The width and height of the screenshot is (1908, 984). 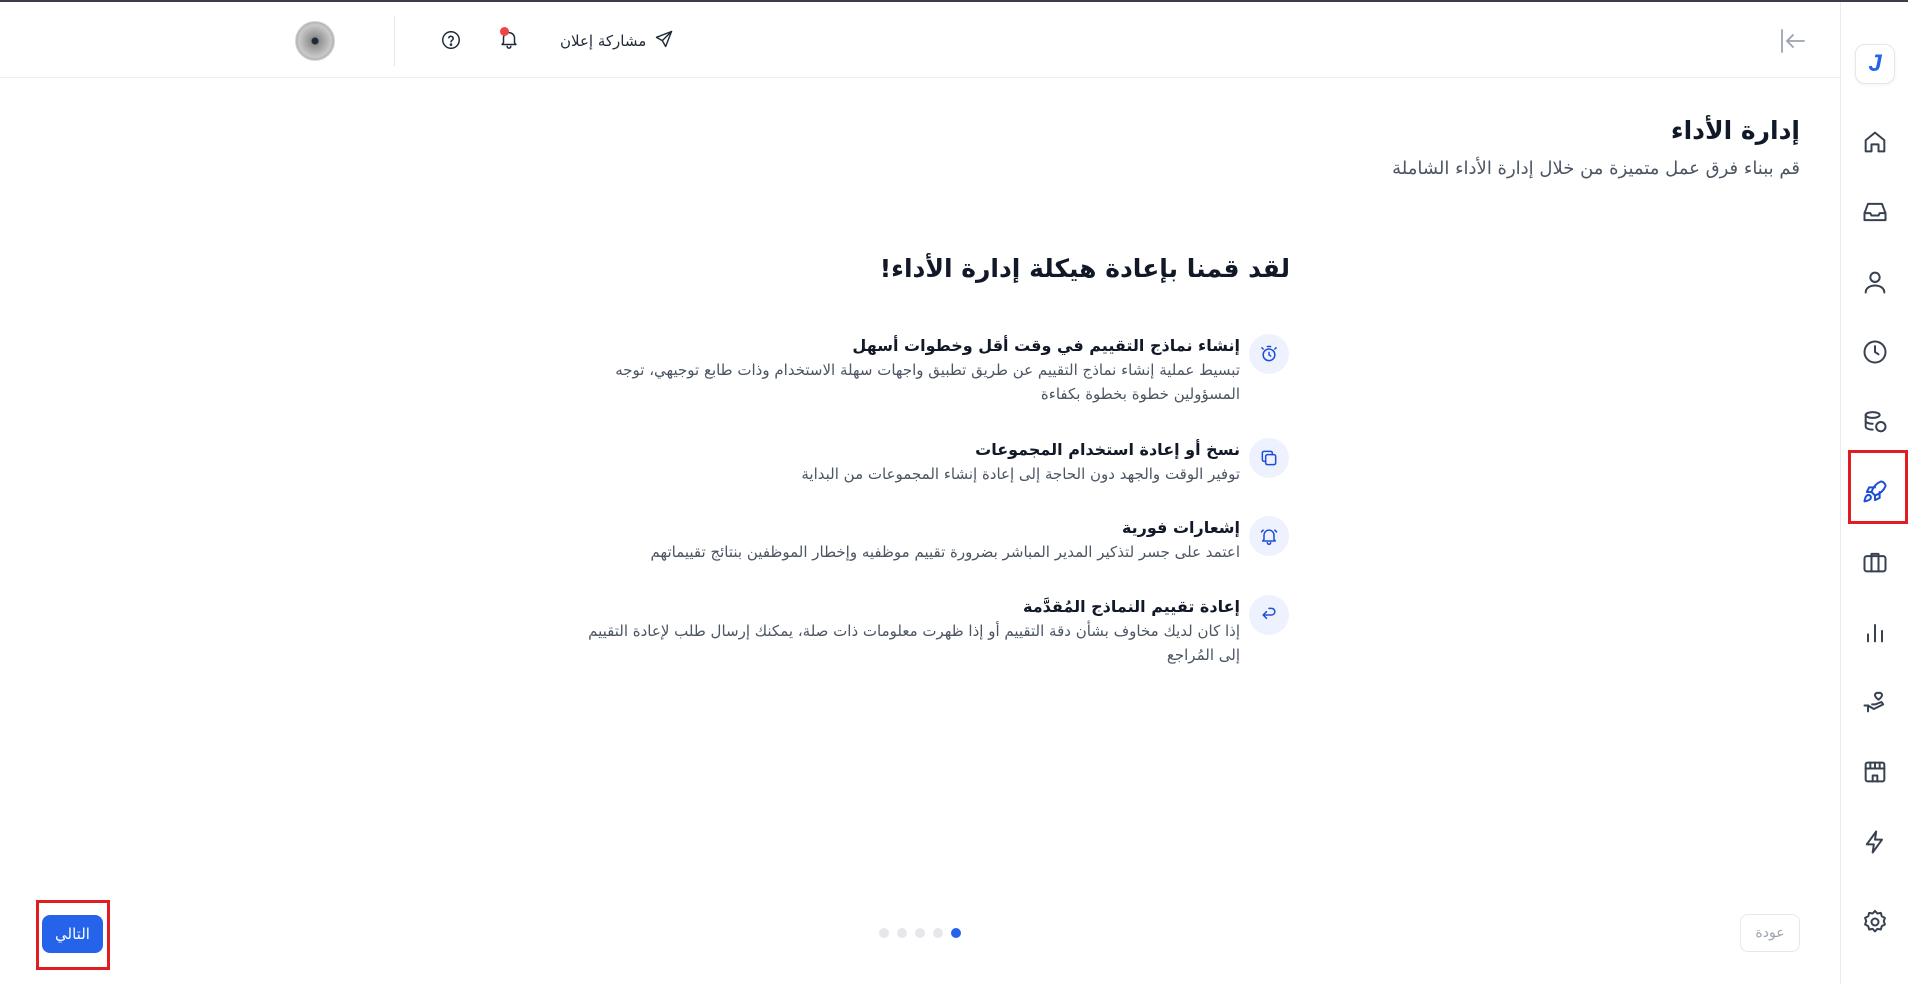 I want to click on collapse-sidebar-icon, so click(x=1793, y=41).